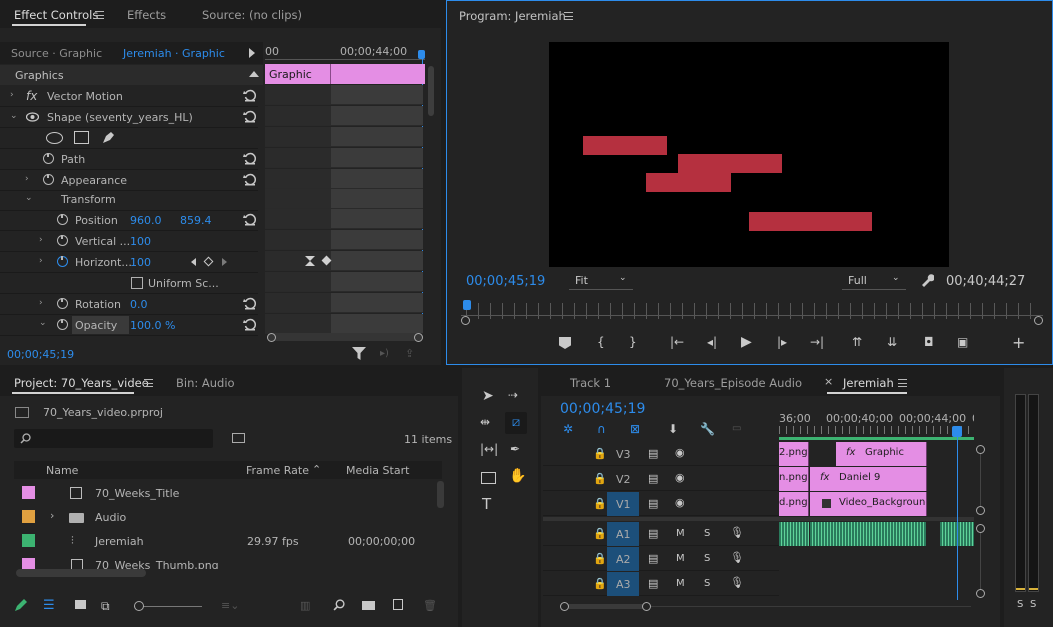 The height and width of the screenshot is (627, 1053). What do you see at coordinates (707, 558) in the screenshot?
I see `solo-button: S` at bounding box center [707, 558].